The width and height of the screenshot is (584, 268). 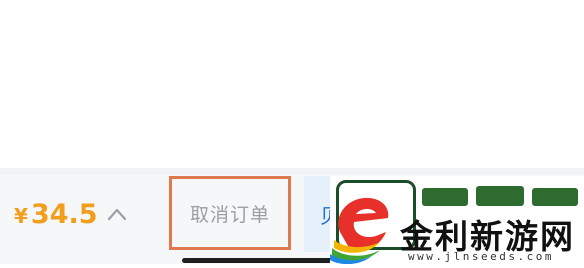 I want to click on home-indicator, so click(x=257, y=260).